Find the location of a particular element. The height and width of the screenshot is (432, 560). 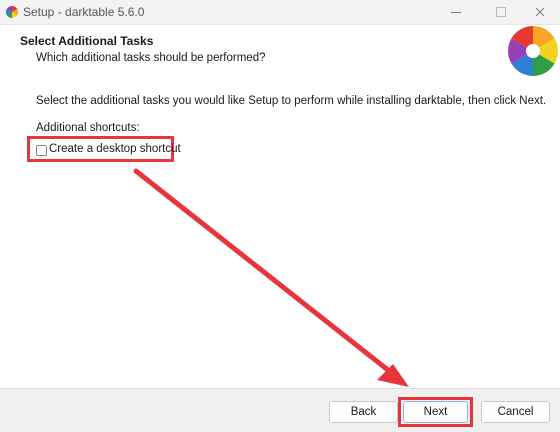

next-button: Next is located at coordinates (435, 412).